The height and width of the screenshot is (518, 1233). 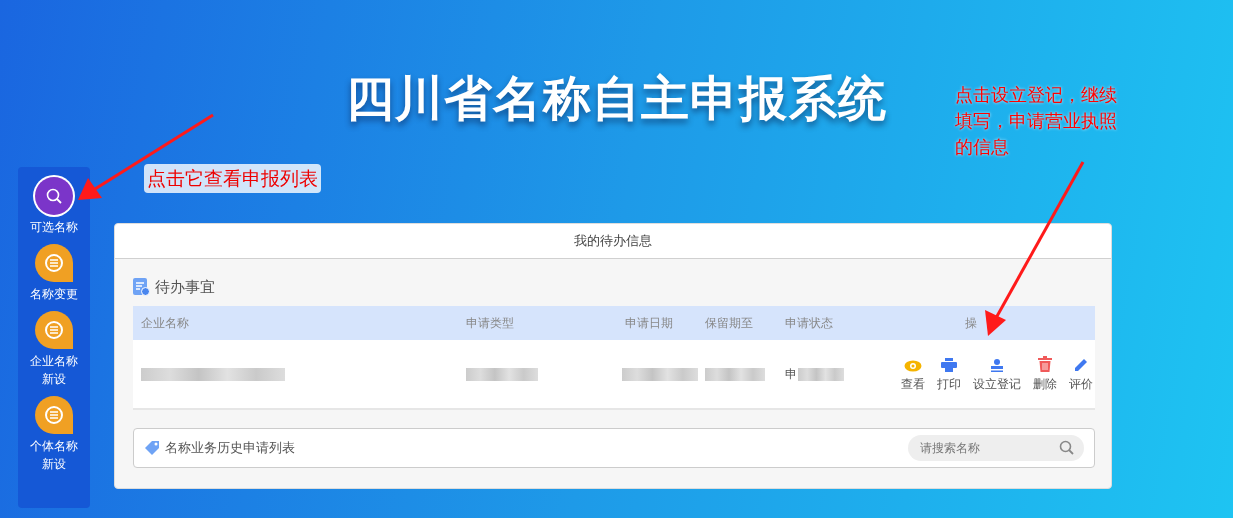 I want to click on action-link: 评价, so click(x=1081, y=374).